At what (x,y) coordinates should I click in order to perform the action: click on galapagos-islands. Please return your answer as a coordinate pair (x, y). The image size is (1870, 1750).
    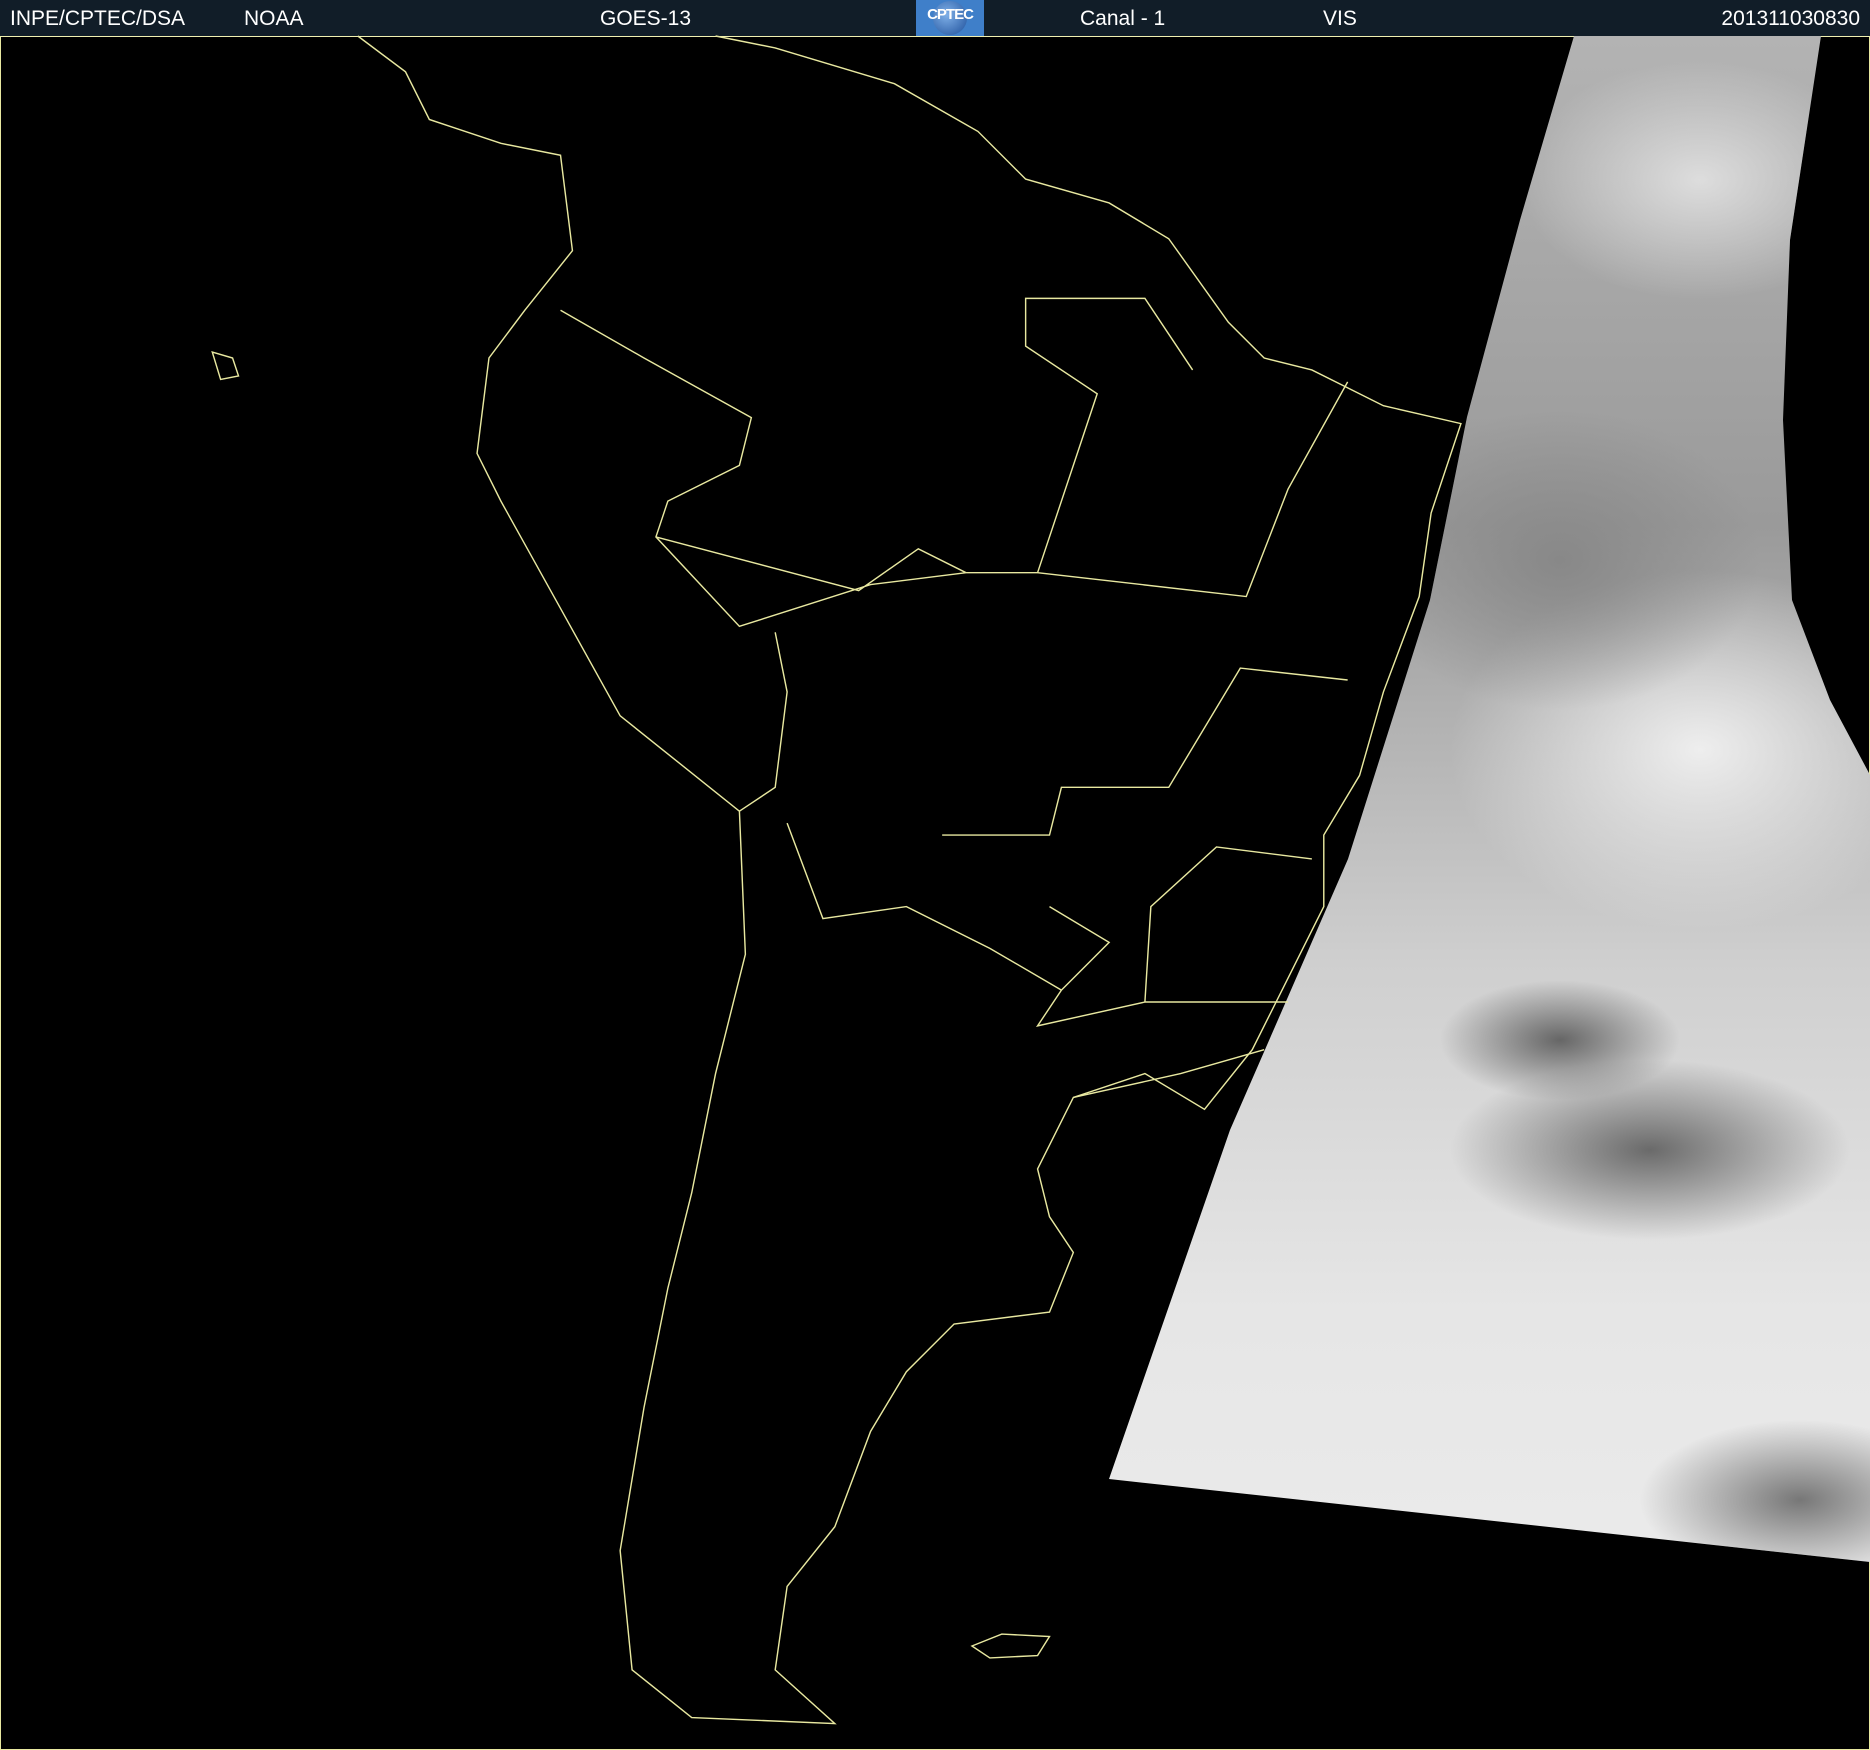
    Looking at the image, I should click on (225, 365).